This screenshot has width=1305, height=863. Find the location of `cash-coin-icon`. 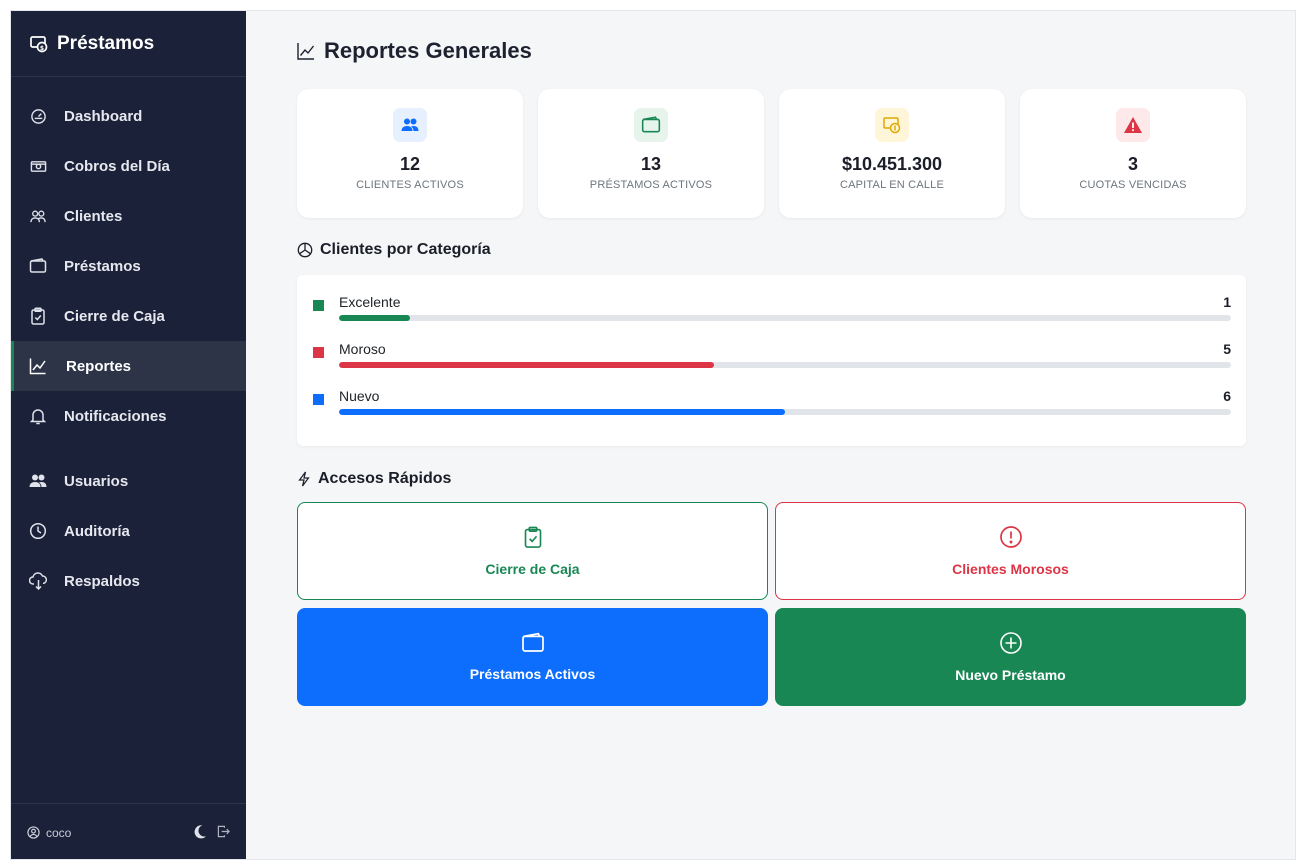

cash-coin-icon is located at coordinates (892, 125).